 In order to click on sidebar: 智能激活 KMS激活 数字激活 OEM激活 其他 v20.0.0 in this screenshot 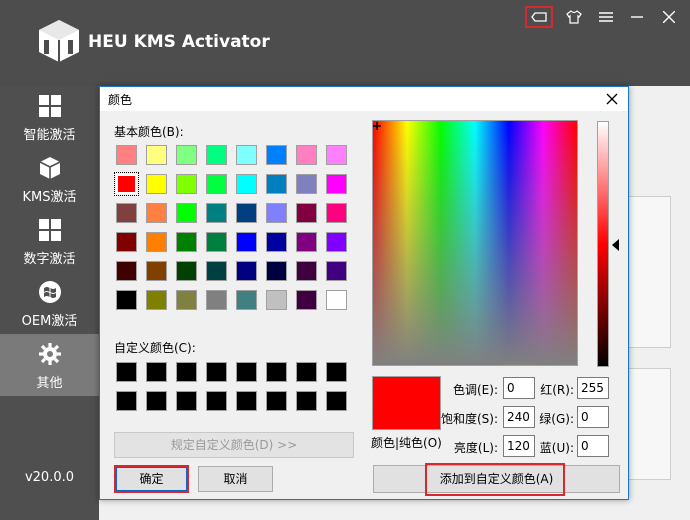, I will do `click(49, 303)`.